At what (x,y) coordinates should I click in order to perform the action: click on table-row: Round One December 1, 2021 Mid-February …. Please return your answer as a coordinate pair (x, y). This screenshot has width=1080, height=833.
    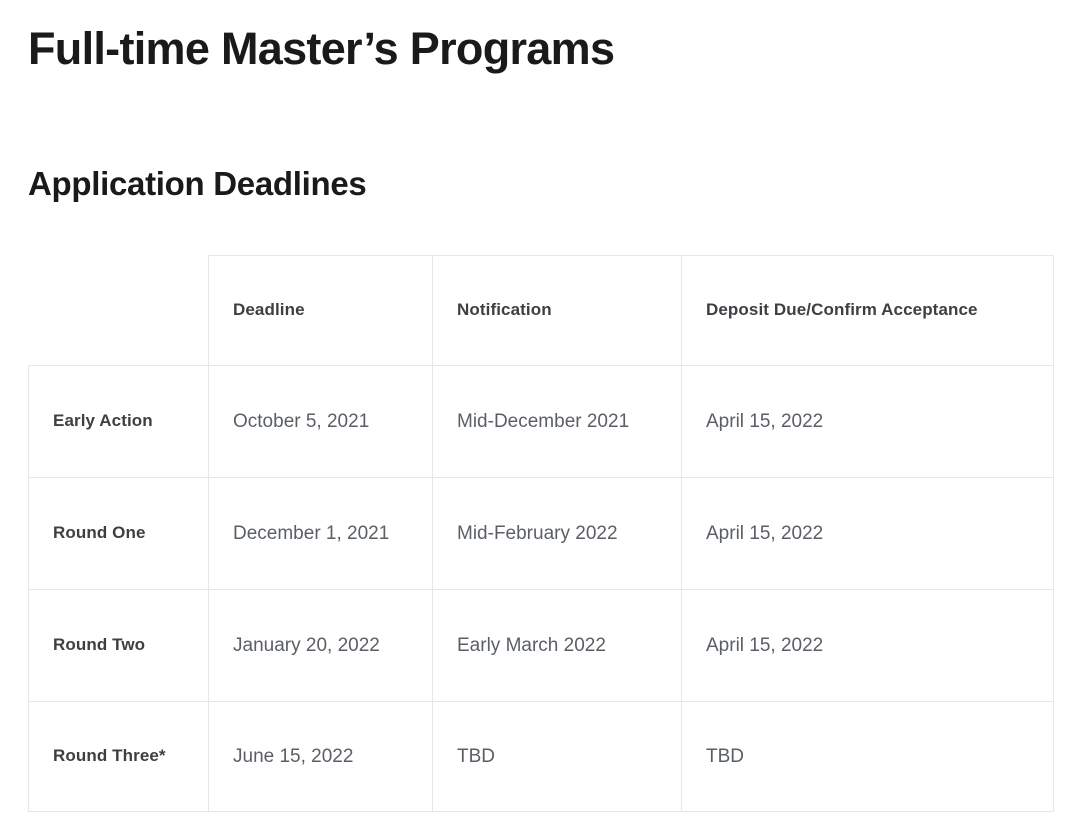
    Looking at the image, I should click on (541, 533).